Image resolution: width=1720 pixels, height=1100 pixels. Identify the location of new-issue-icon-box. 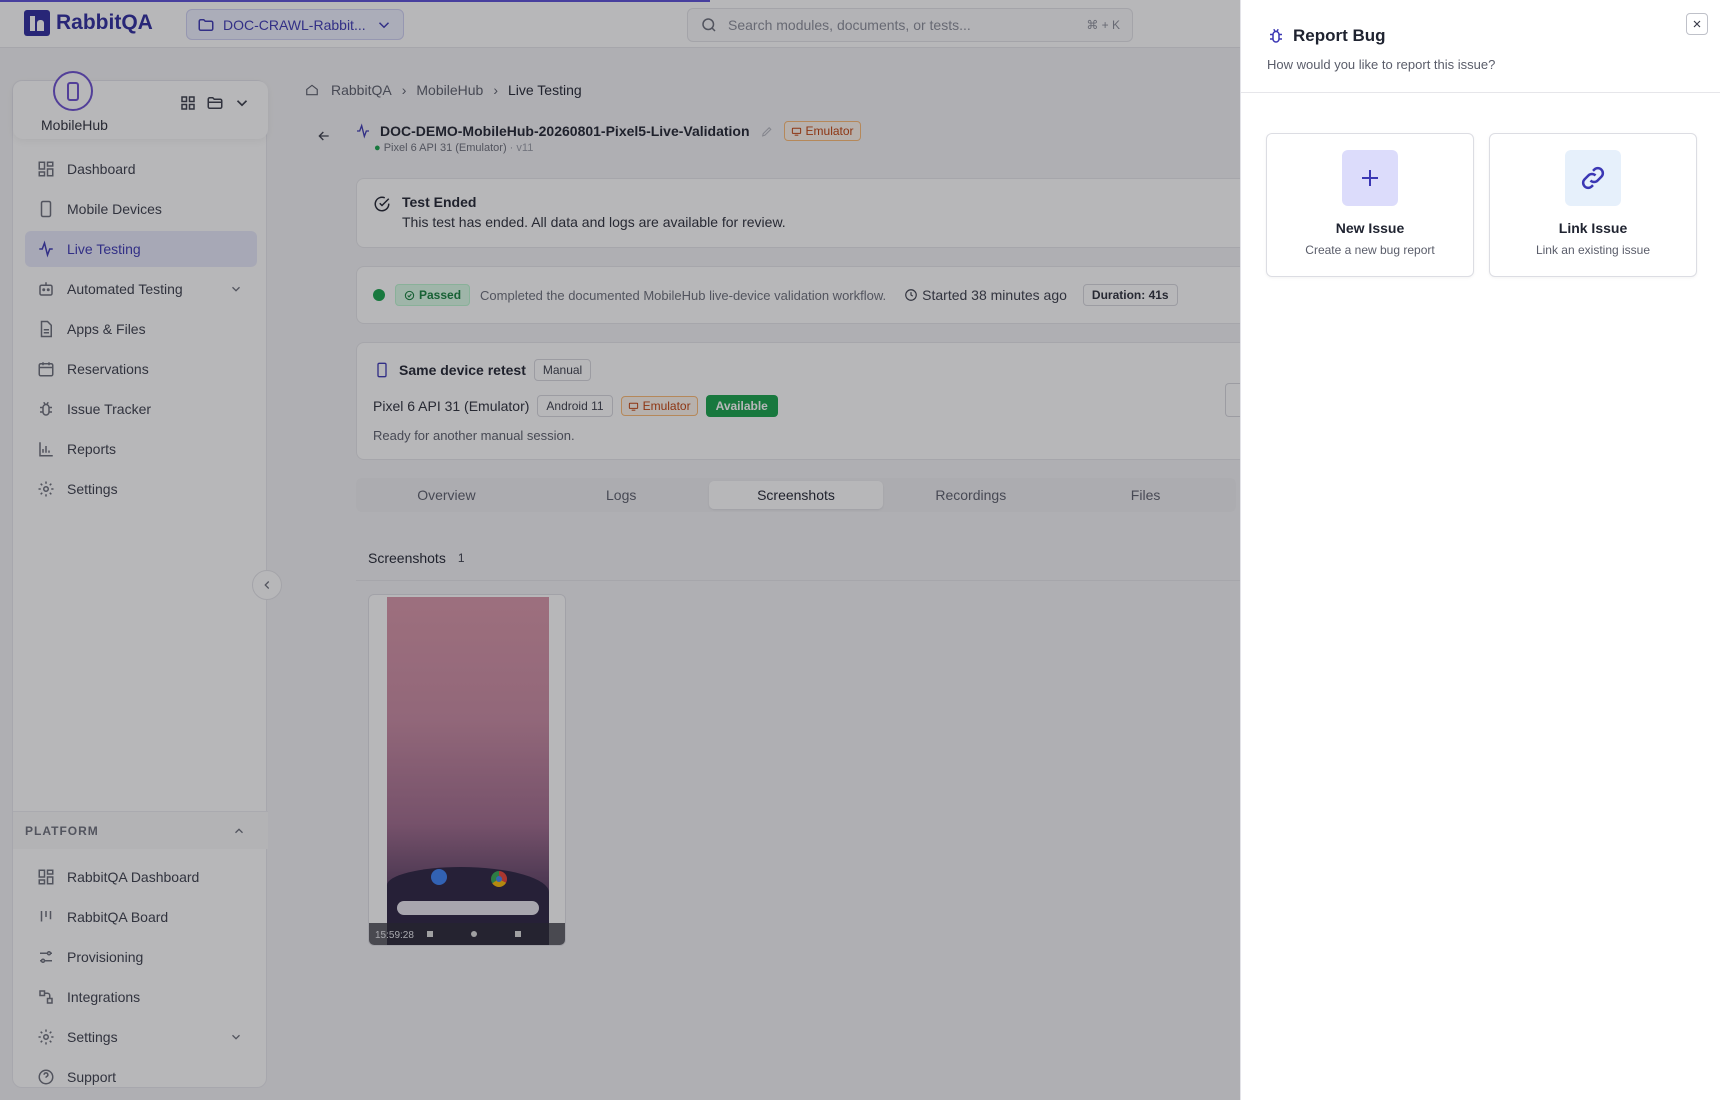
(1370, 178).